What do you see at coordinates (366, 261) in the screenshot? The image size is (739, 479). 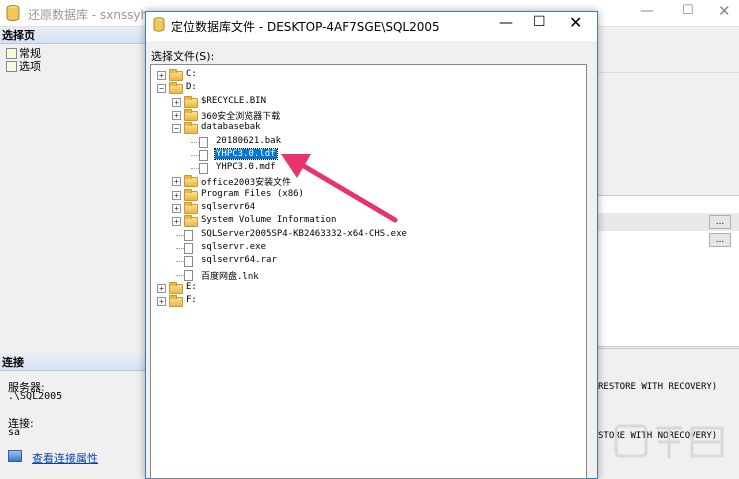 I see `tree-file-node: sqlservr64.rar` at bounding box center [366, 261].